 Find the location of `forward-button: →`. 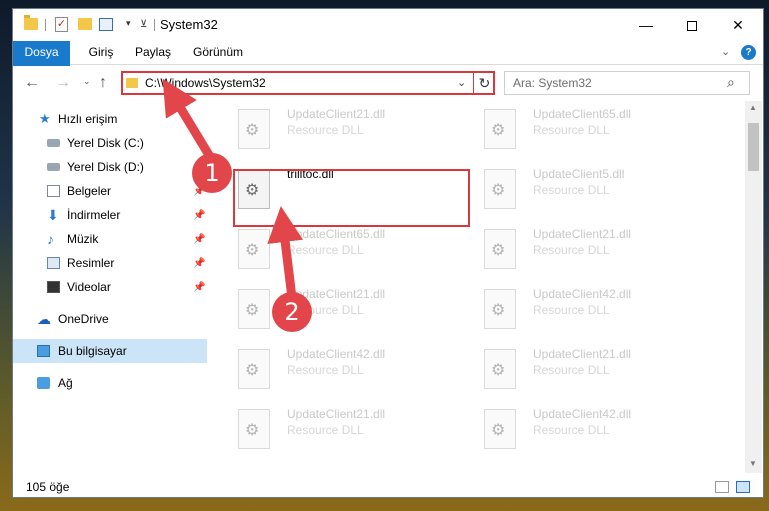

forward-button: → is located at coordinates (63, 83).